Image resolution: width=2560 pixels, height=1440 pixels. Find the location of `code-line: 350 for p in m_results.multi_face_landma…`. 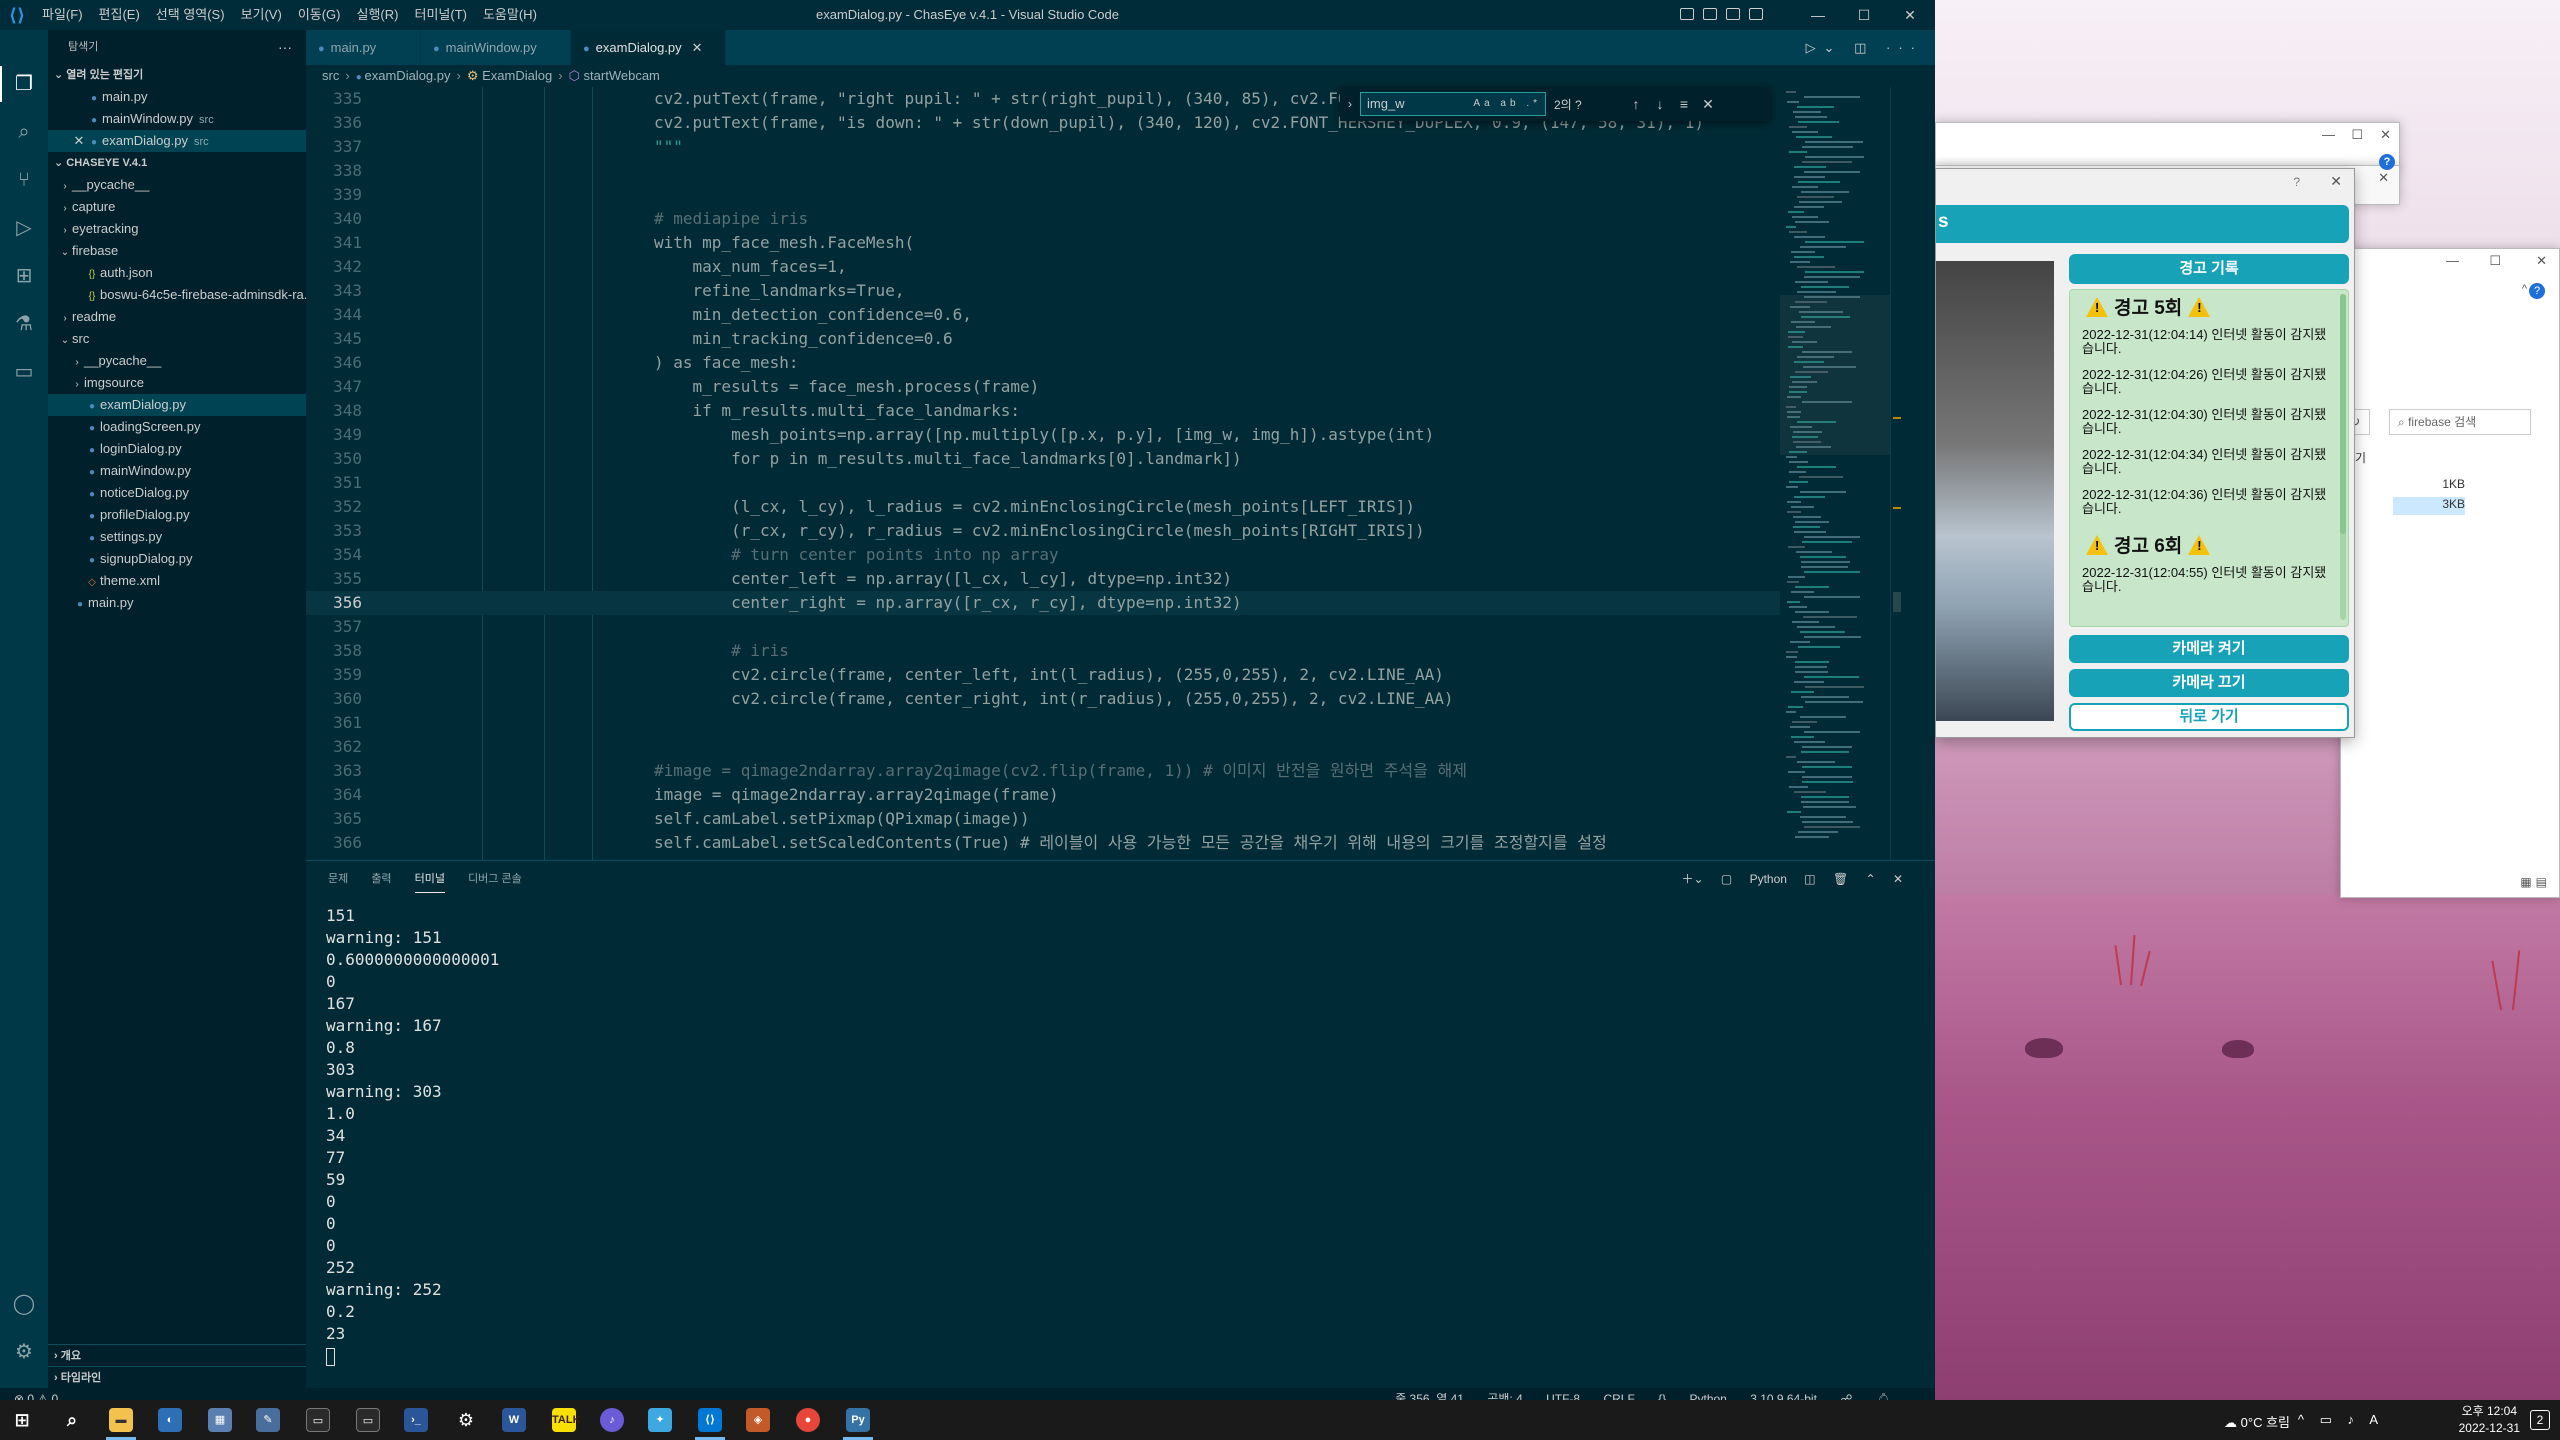

code-line: 350 for p in m_results.multi_face_landma… is located at coordinates (1043, 459).